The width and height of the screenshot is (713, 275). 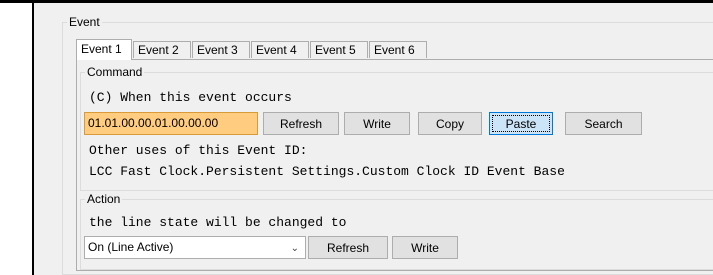 I want to click on tab-event-4: Event 4, so click(x=280, y=49).